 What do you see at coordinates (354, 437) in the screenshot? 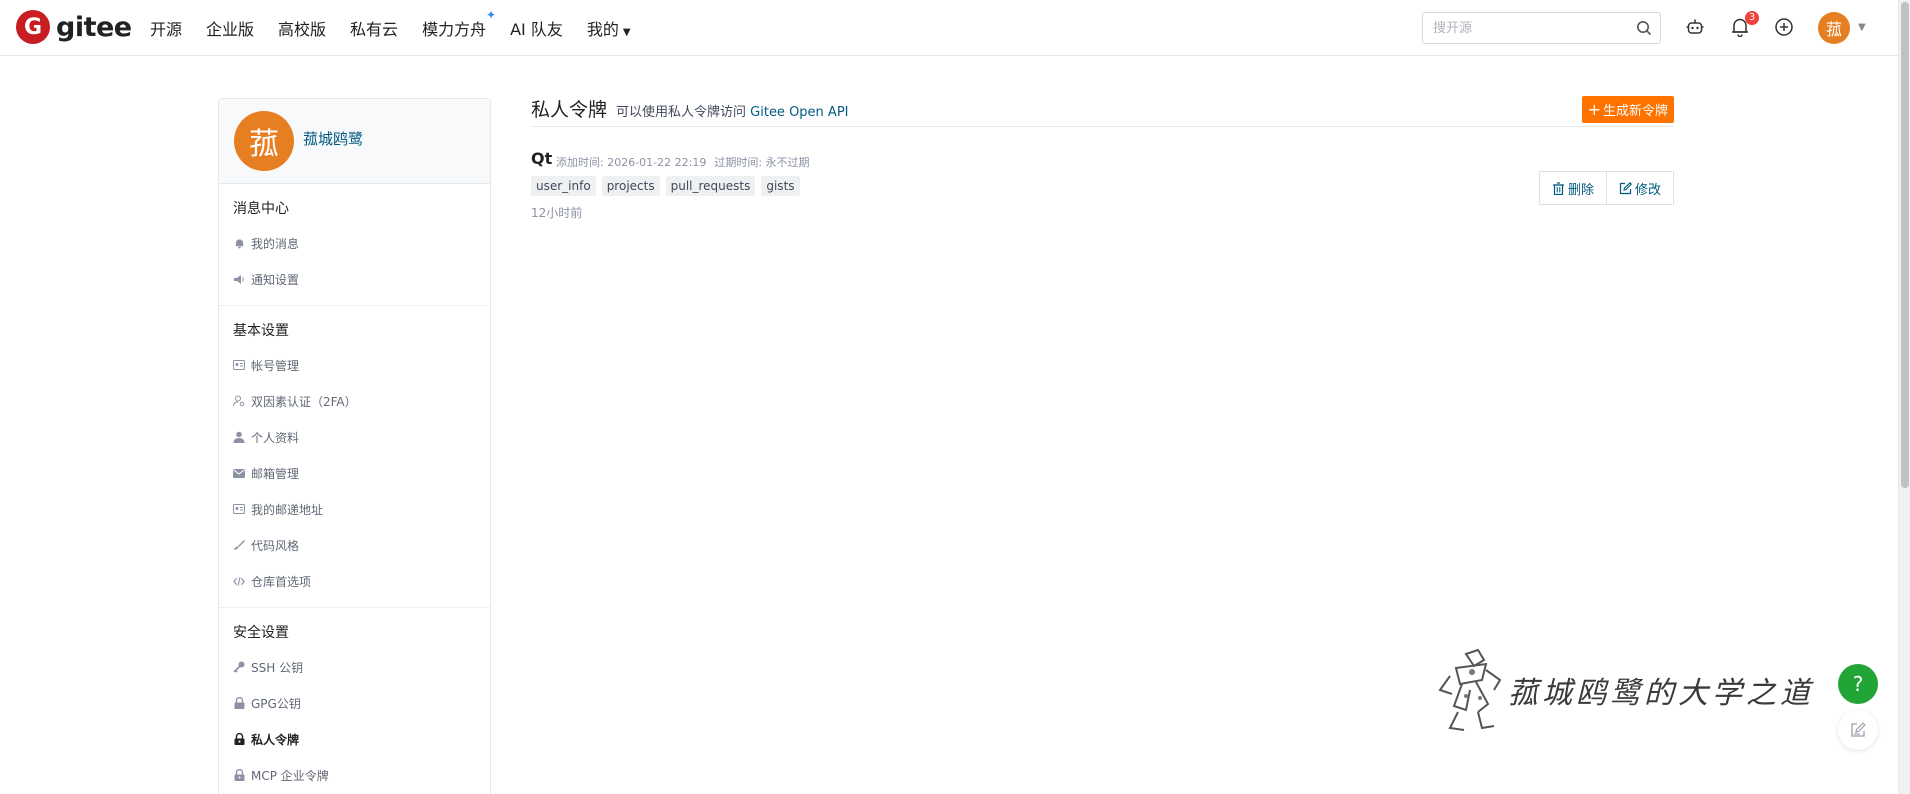
I see `sidebar-item-profile: 个人资料` at bounding box center [354, 437].